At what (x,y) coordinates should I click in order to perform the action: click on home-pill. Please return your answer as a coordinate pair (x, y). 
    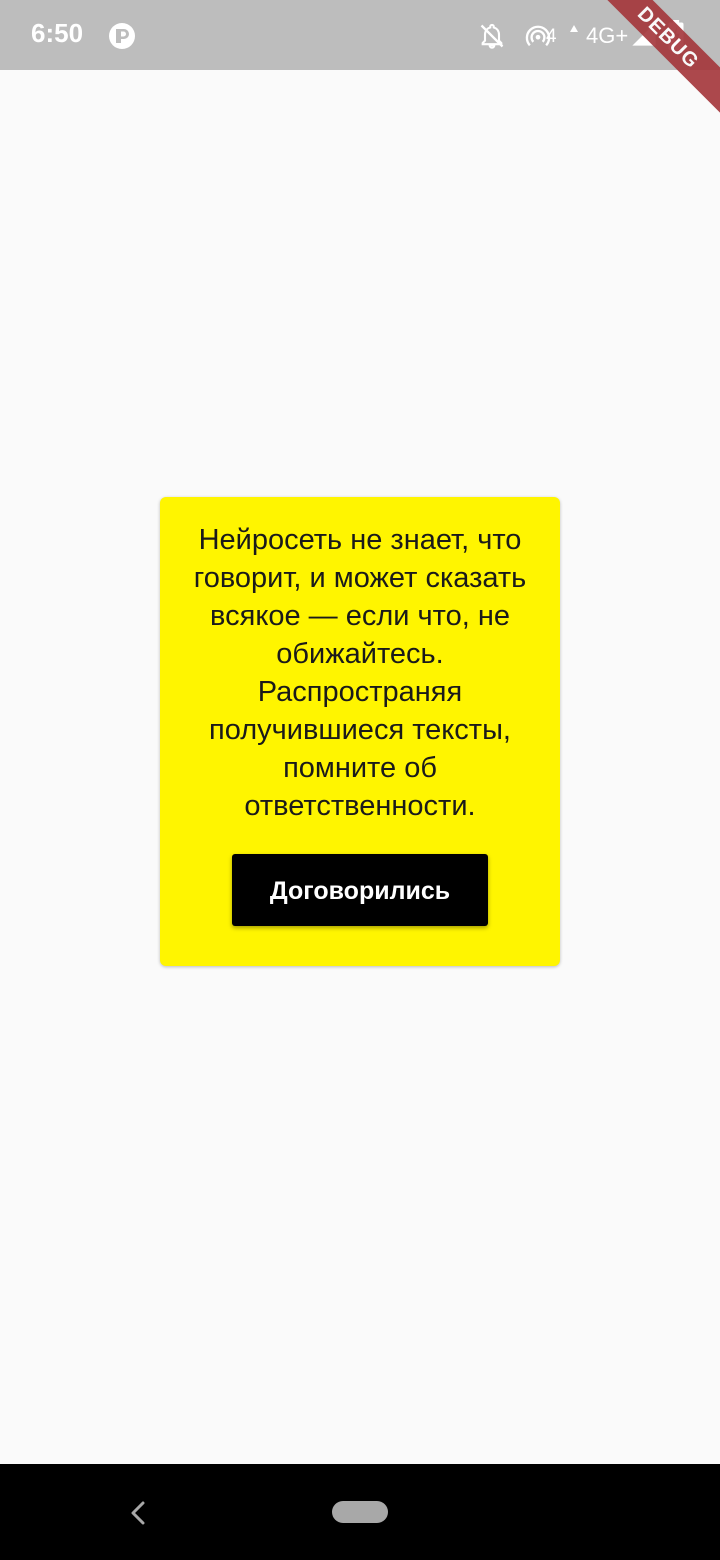
    Looking at the image, I should click on (360, 1512).